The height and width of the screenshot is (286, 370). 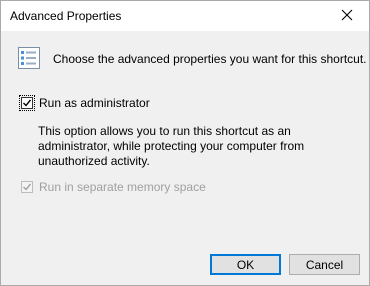 I want to click on dialog-title: Advanced Properties, so click(x=66, y=16).